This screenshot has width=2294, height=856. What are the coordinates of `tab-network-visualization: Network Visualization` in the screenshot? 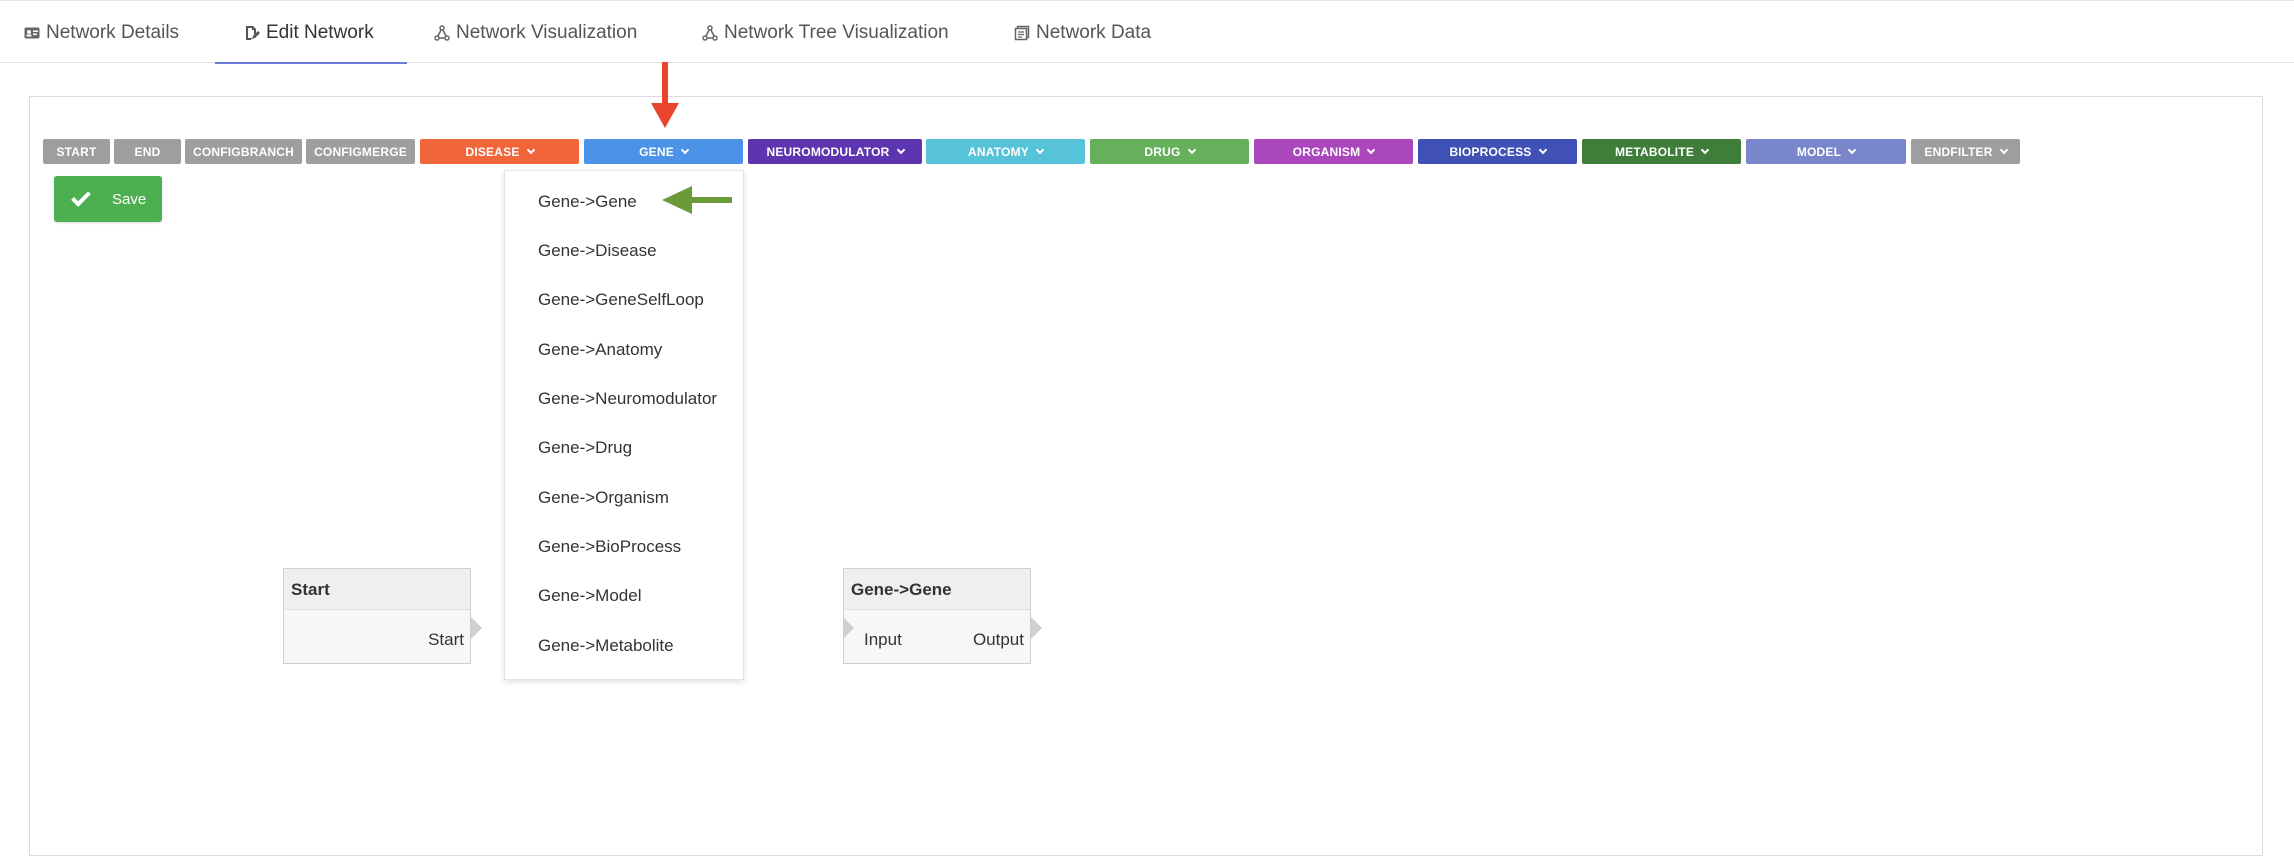 It's located at (535, 32).